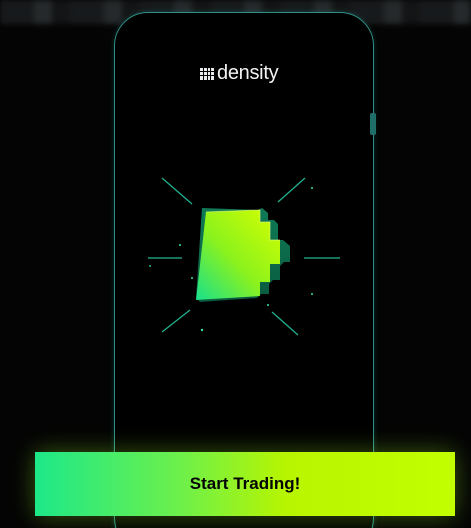  I want to click on start-trading-button: Start Trading!, so click(245, 484).